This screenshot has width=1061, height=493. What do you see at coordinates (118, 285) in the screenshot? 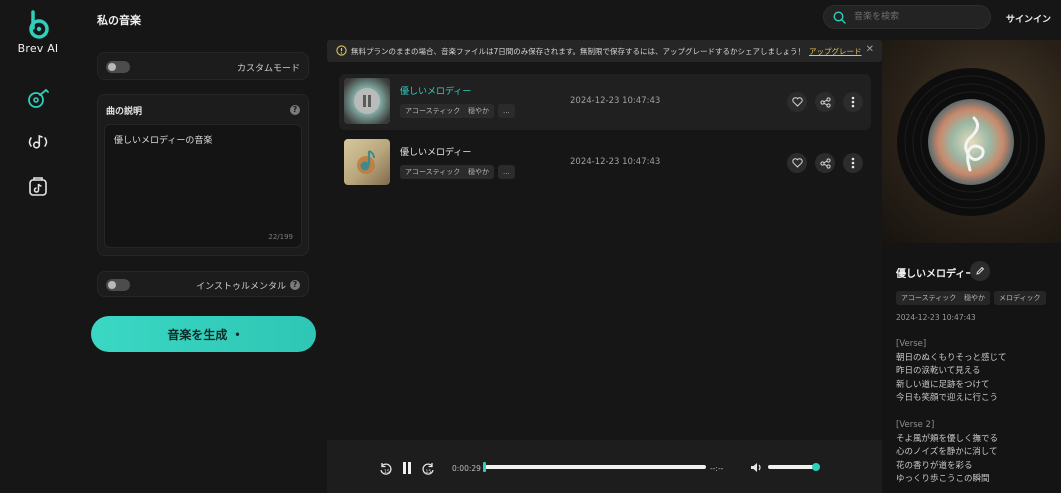
I see `instrumental-toggle` at bounding box center [118, 285].